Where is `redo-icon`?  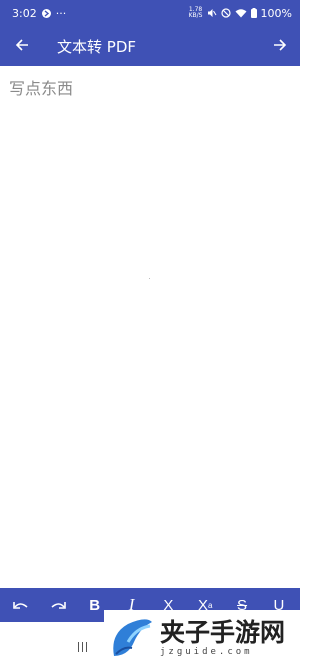 redo-icon is located at coordinates (58, 605).